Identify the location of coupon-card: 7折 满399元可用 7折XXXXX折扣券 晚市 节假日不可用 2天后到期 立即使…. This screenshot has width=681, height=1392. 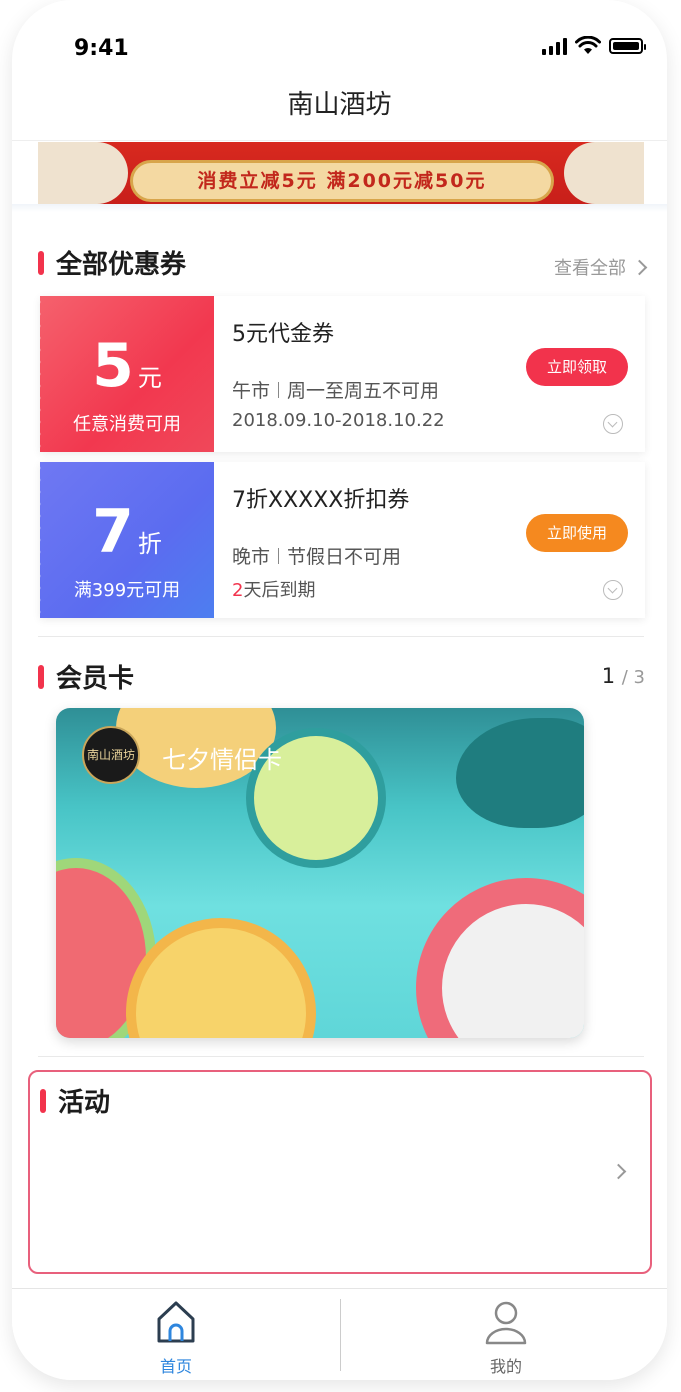
(342, 540).